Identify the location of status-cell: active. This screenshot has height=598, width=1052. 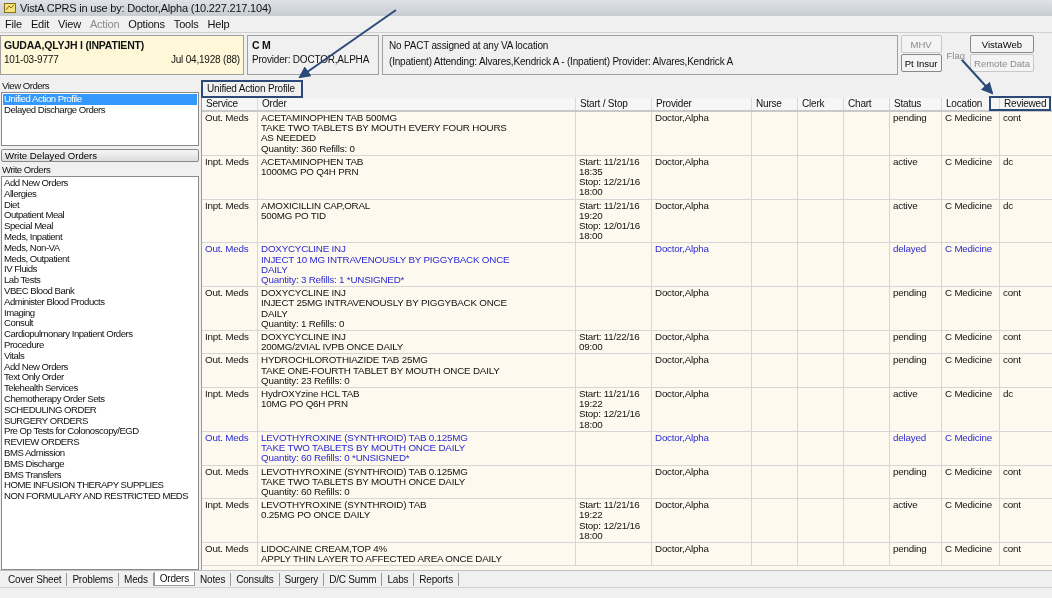
(905, 205).